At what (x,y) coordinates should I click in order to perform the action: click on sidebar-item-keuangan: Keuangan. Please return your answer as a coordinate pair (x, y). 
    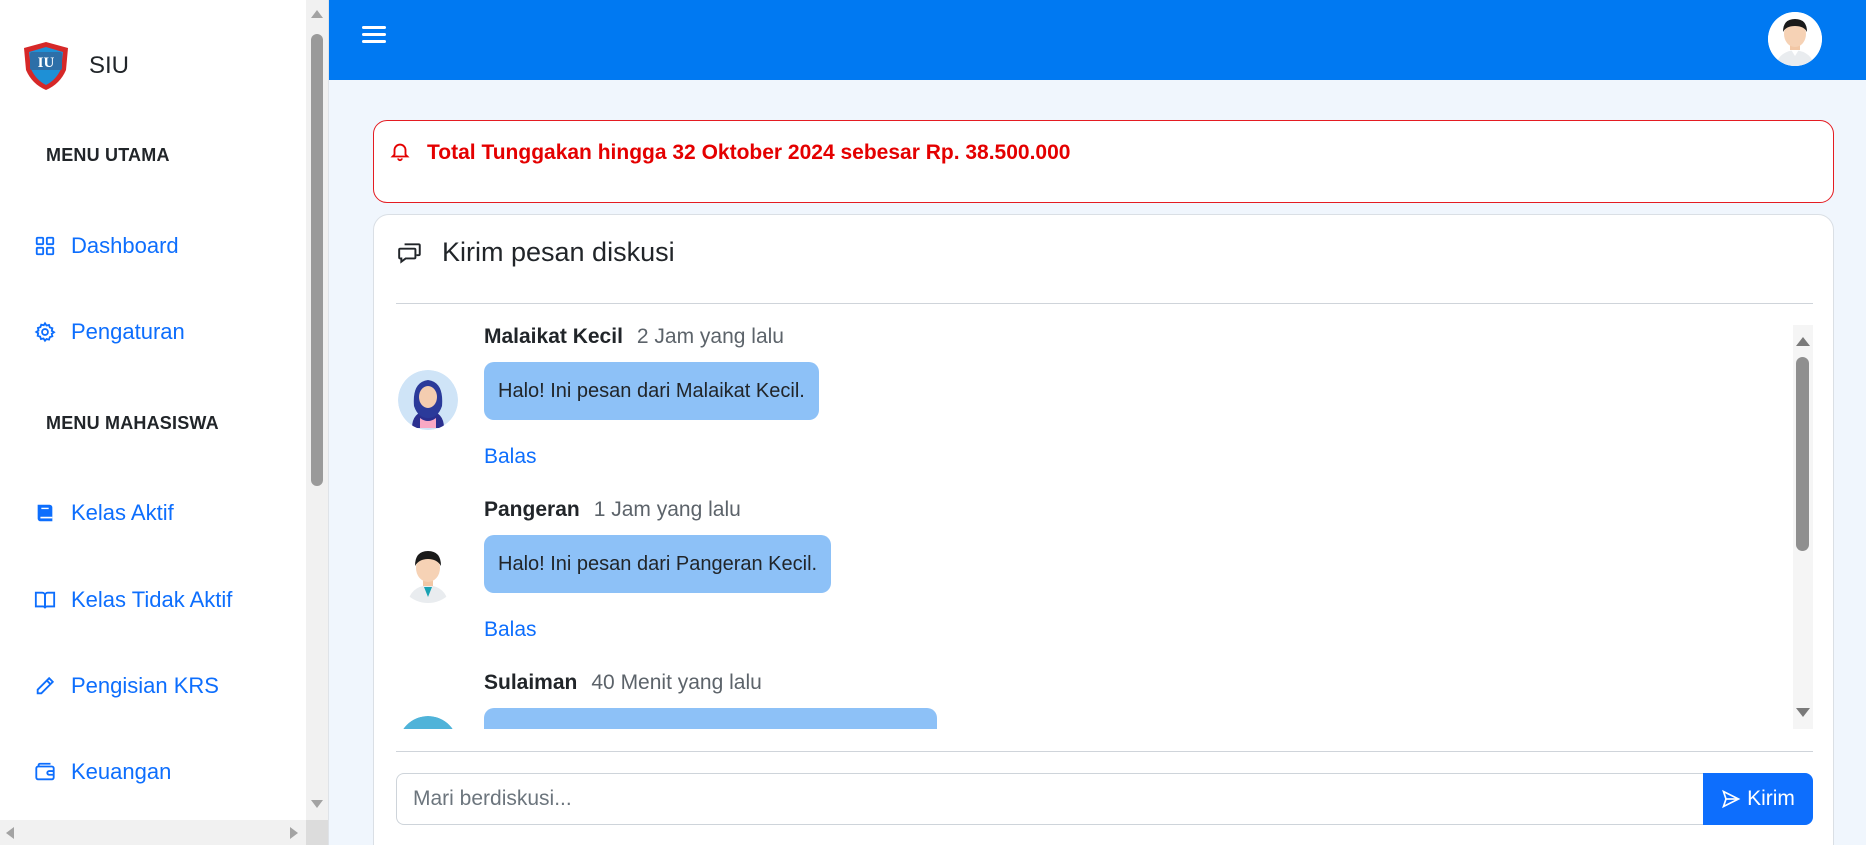
    Looking at the image, I should click on (102, 772).